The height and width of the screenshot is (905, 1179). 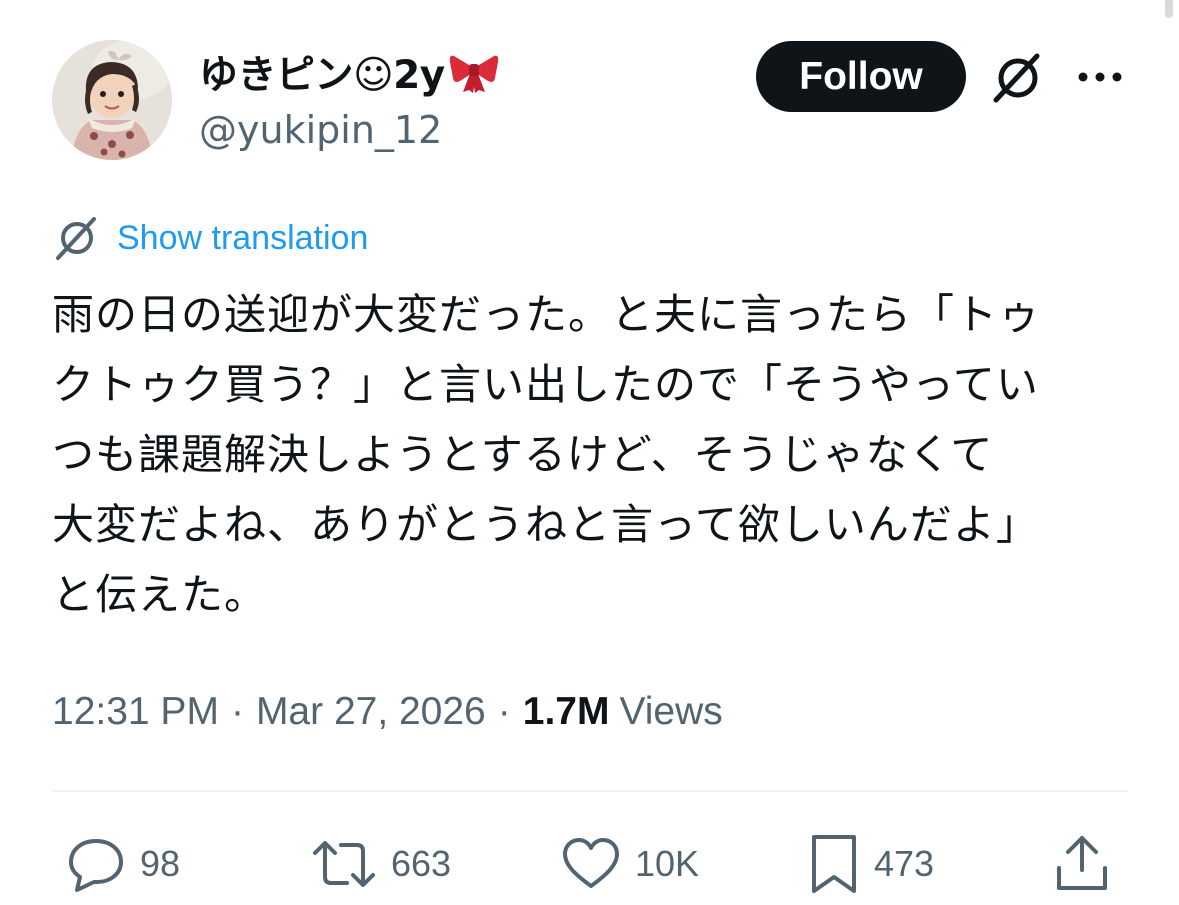 What do you see at coordinates (630, 864) in the screenshot?
I see `like-button: 10K` at bounding box center [630, 864].